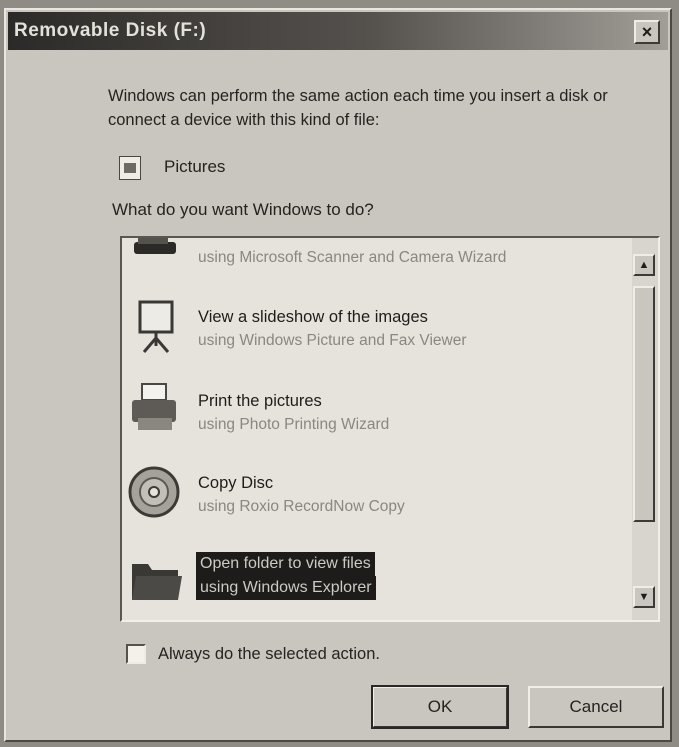 This screenshot has width=679, height=747. What do you see at coordinates (130, 168) in the screenshot?
I see `pictures-file-icon` at bounding box center [130, 168].